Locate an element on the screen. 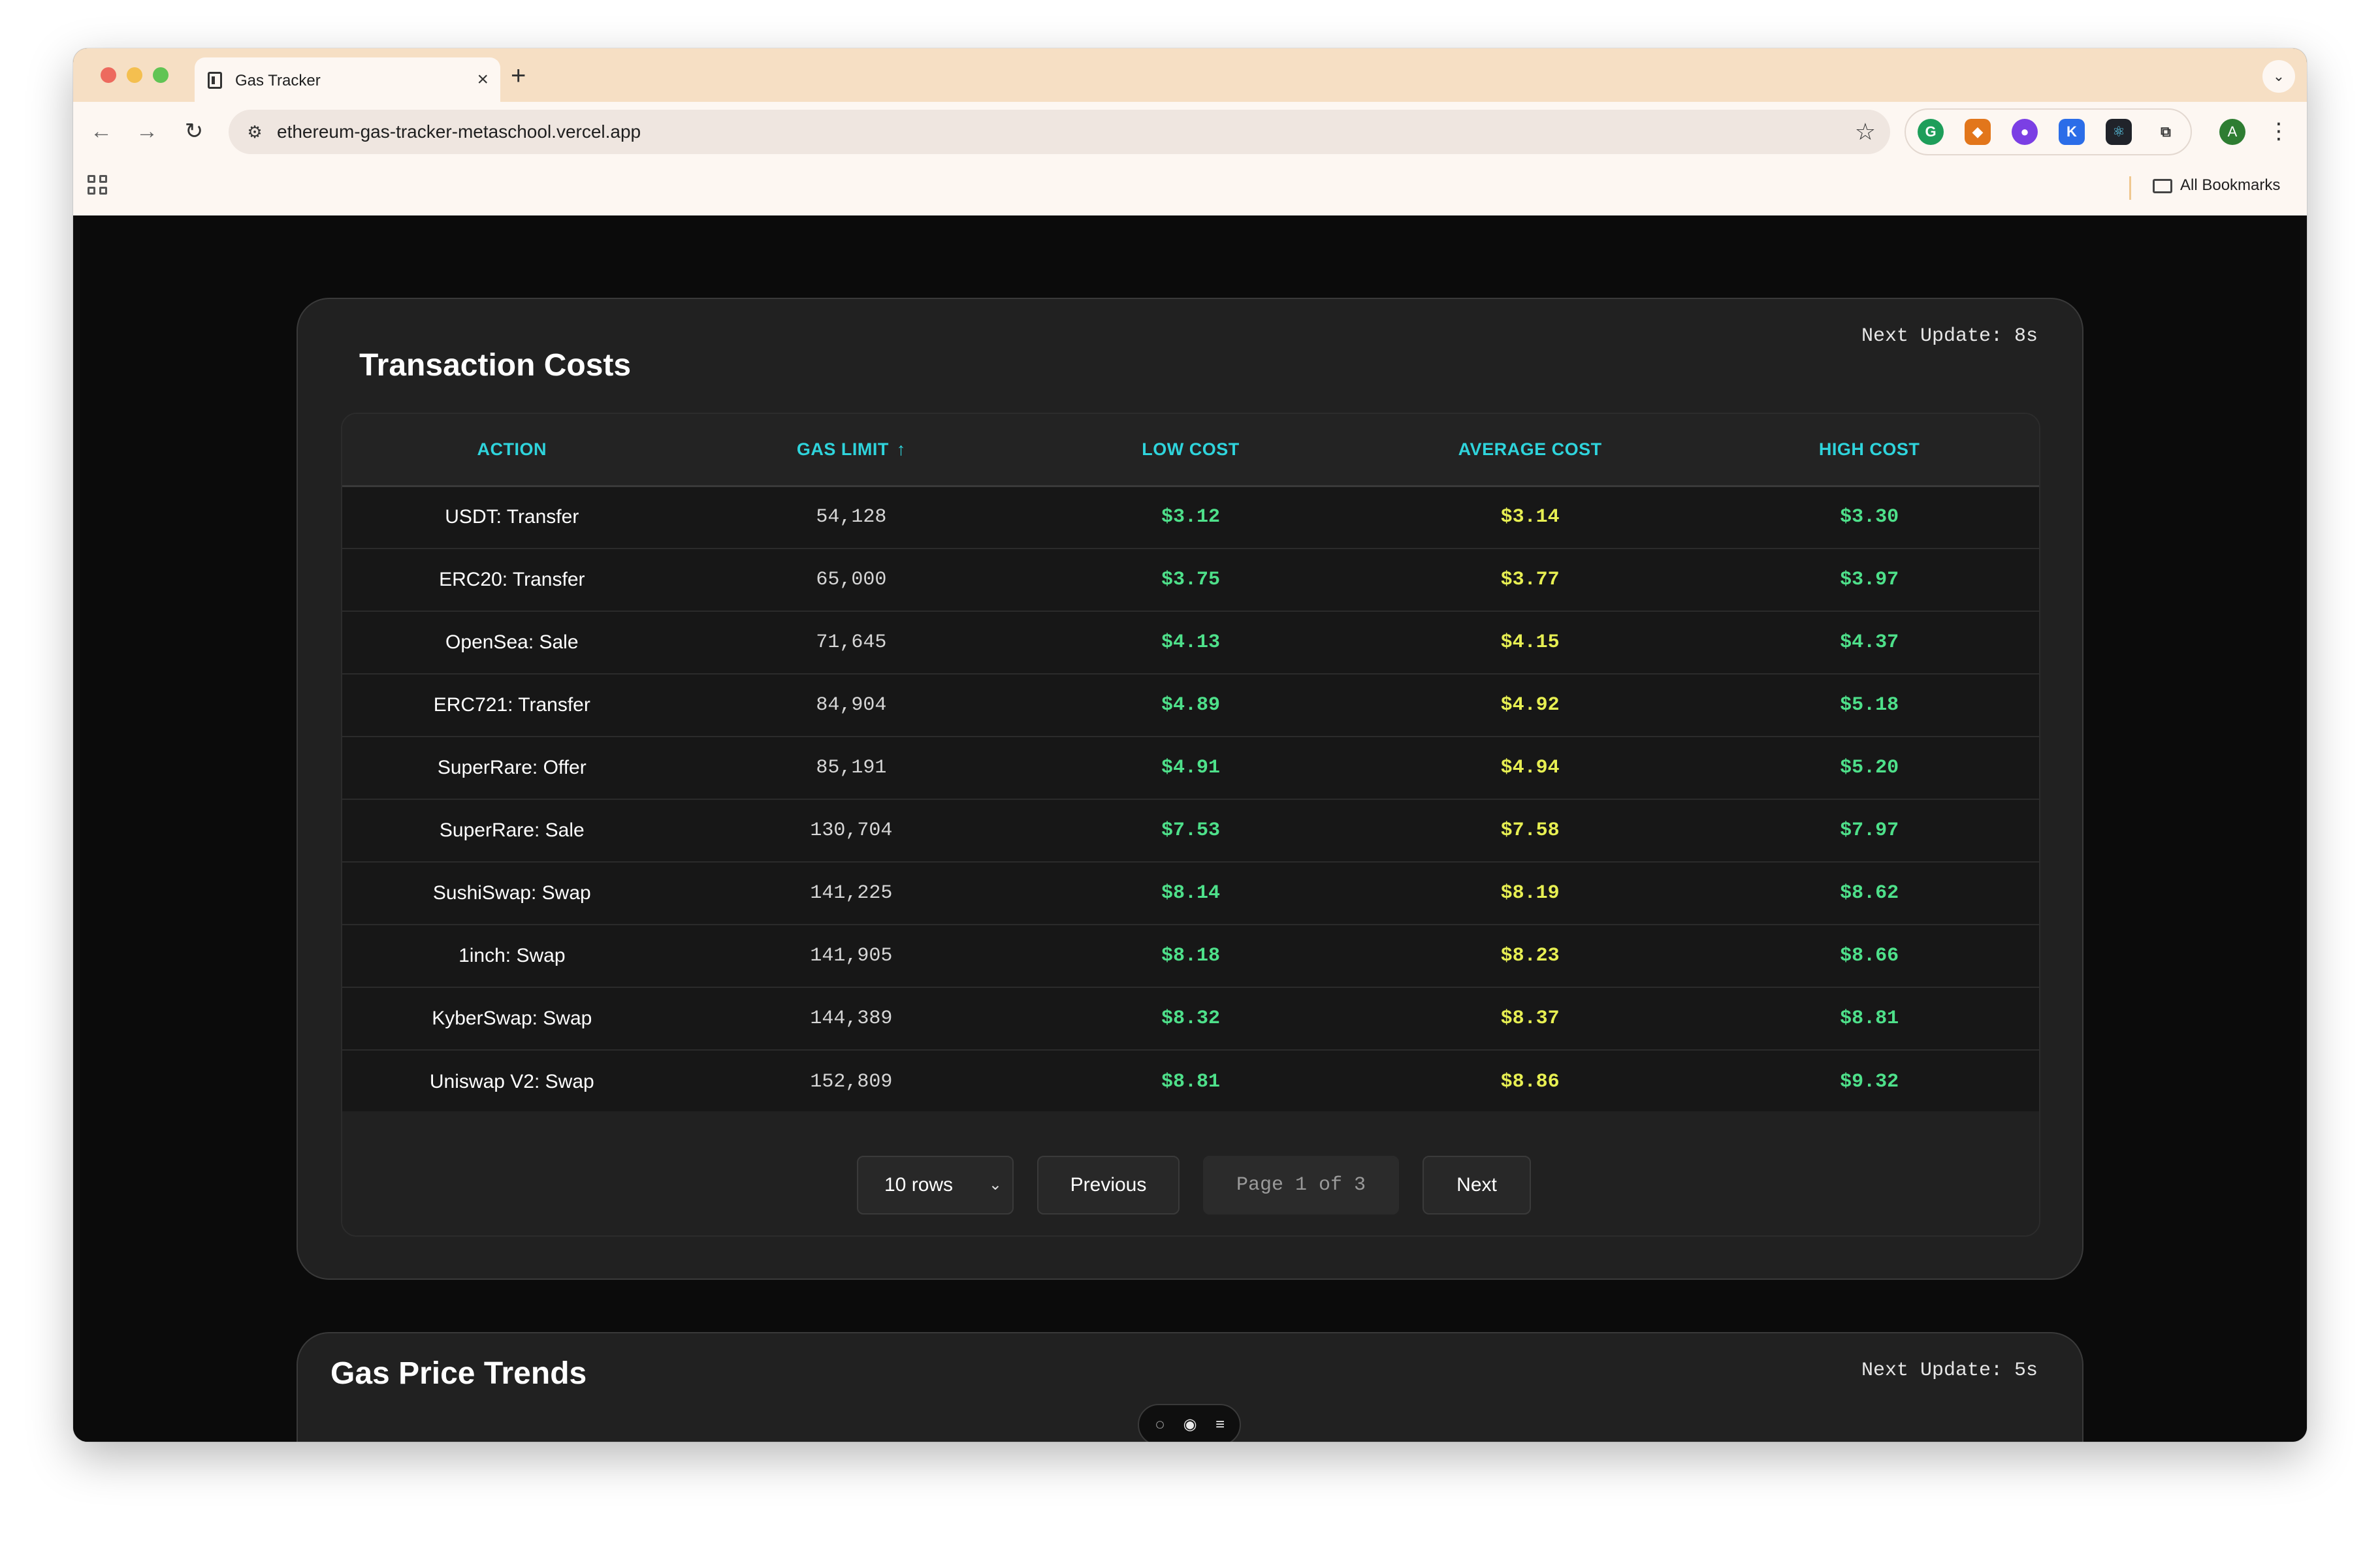 The height and width of the screenshot is (1541, 2380). close-tab-icon: × is located at coordinates (483, 80).